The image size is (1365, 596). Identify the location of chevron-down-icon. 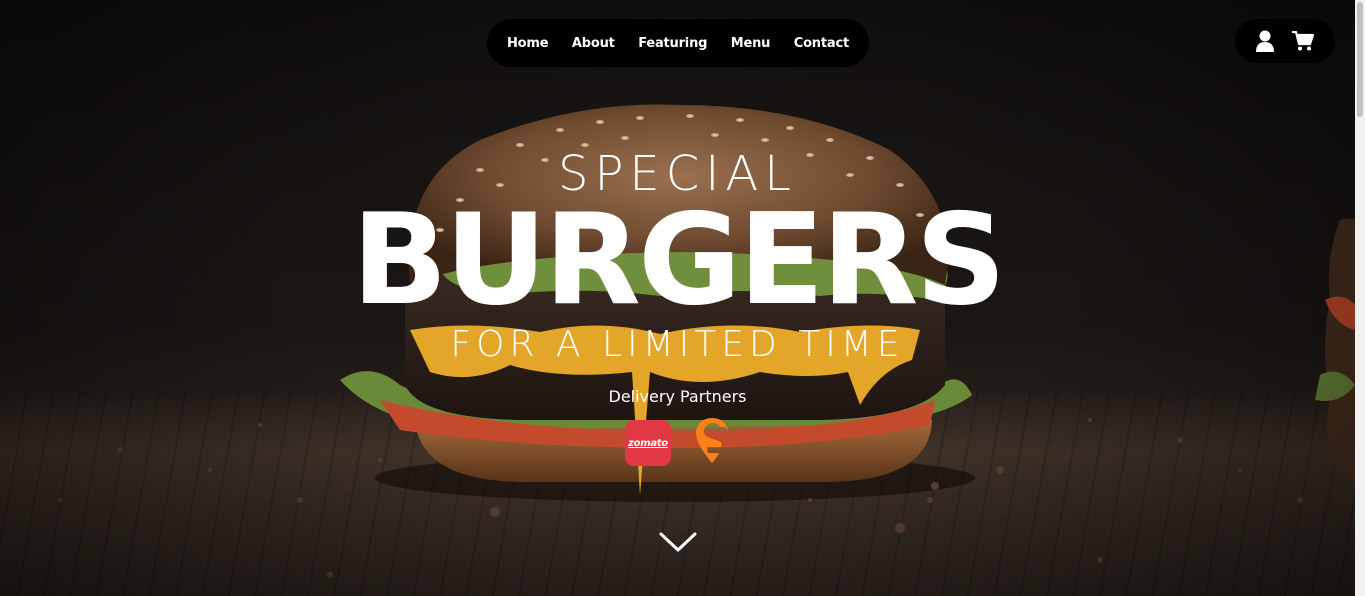
(678, 542).